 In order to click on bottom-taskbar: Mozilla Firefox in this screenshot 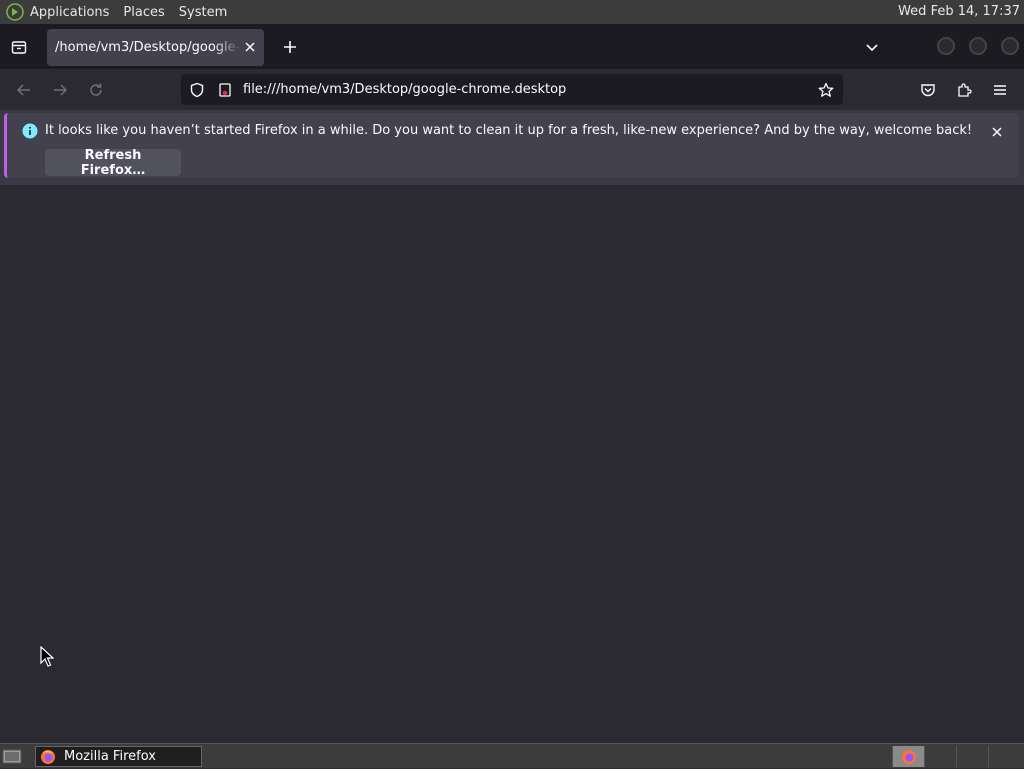, I will do `click(512, 755)`.